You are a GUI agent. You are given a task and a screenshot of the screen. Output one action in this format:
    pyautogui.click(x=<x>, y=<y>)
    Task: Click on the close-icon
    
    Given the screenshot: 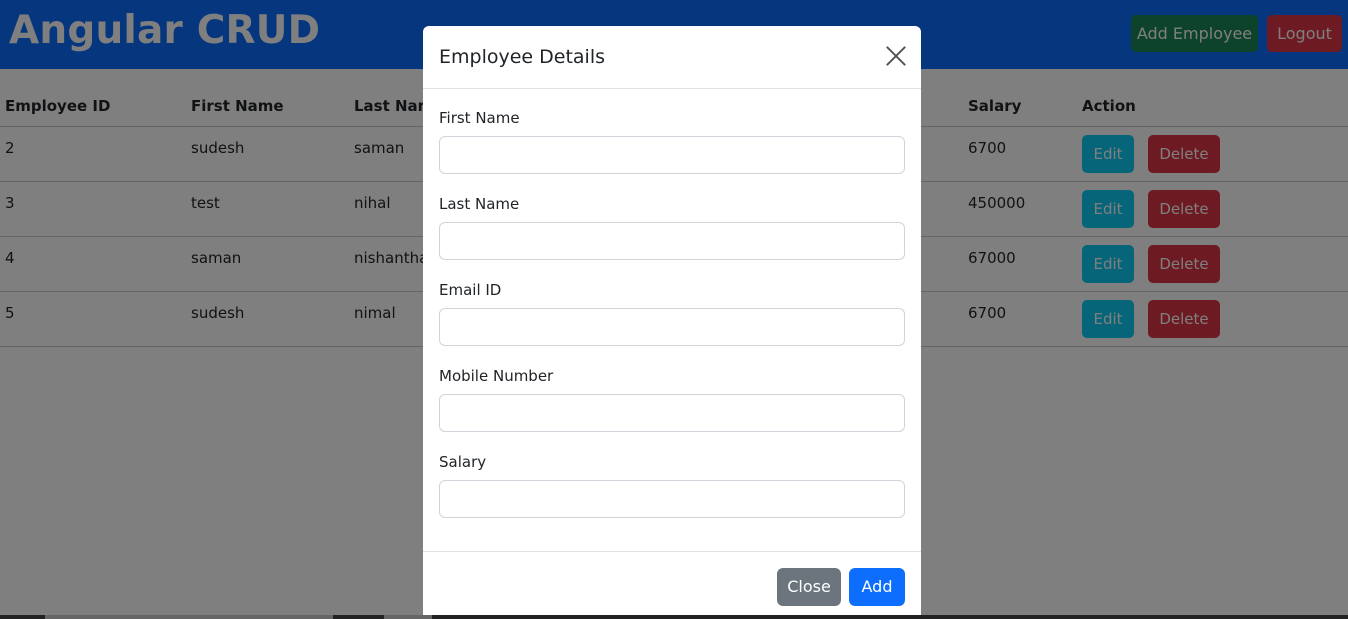 What is the action you would take?
    pyautogui.click(x=896, y=56)
    